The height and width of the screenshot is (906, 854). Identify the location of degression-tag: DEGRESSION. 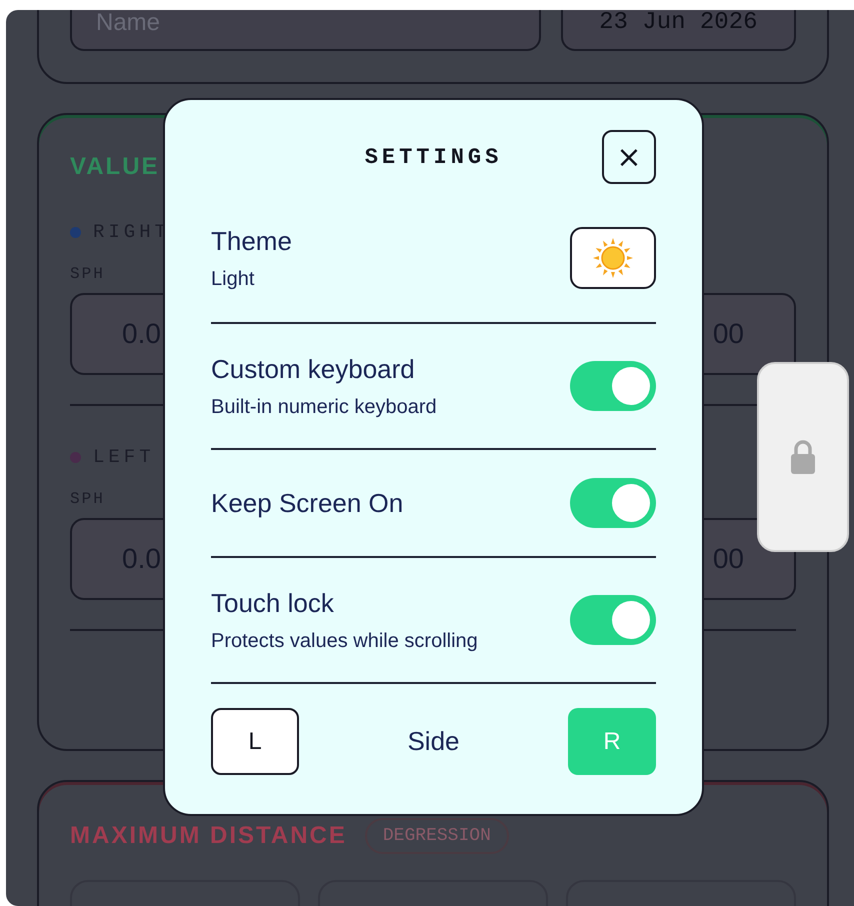
(436, 836).